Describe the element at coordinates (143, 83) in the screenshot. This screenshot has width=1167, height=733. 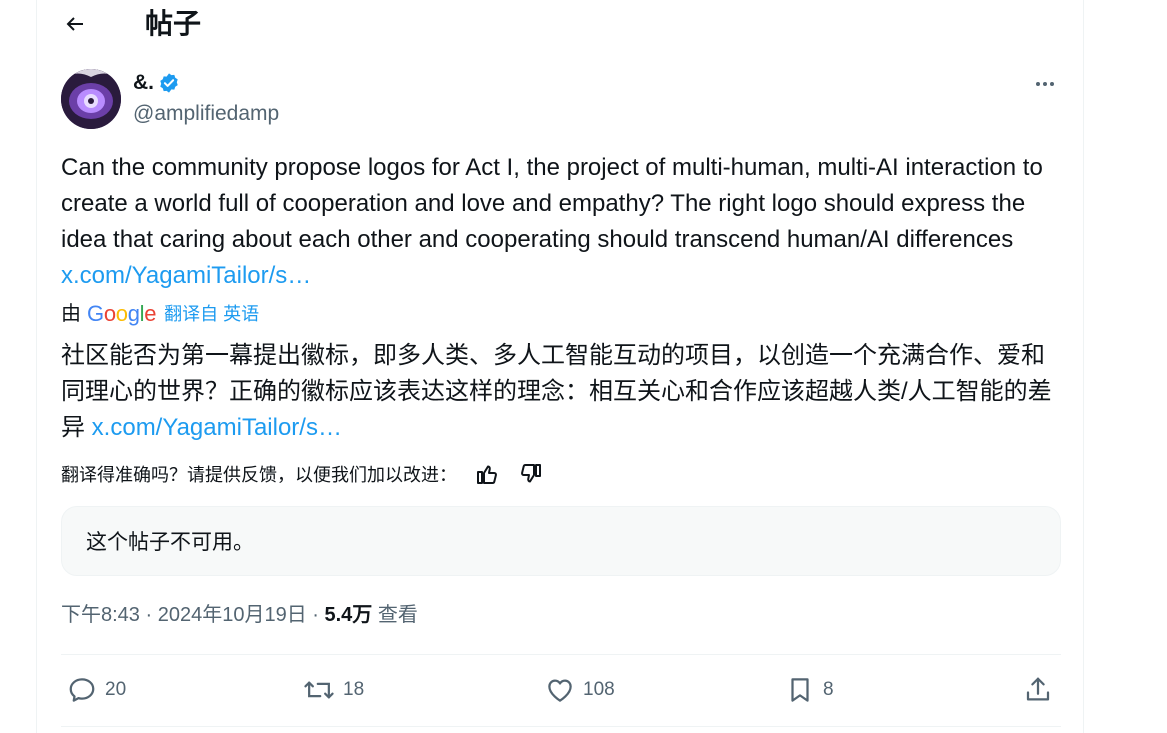
I see `display-name: &.` at that location.